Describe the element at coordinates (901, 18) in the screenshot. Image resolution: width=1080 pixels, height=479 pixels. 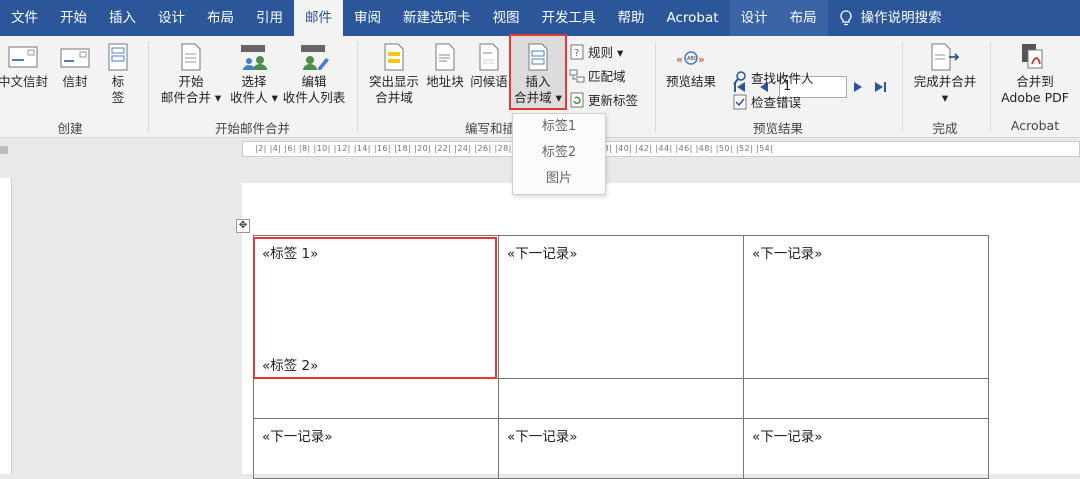
I see `tell-me-text: 操作说明搜索` at that location.